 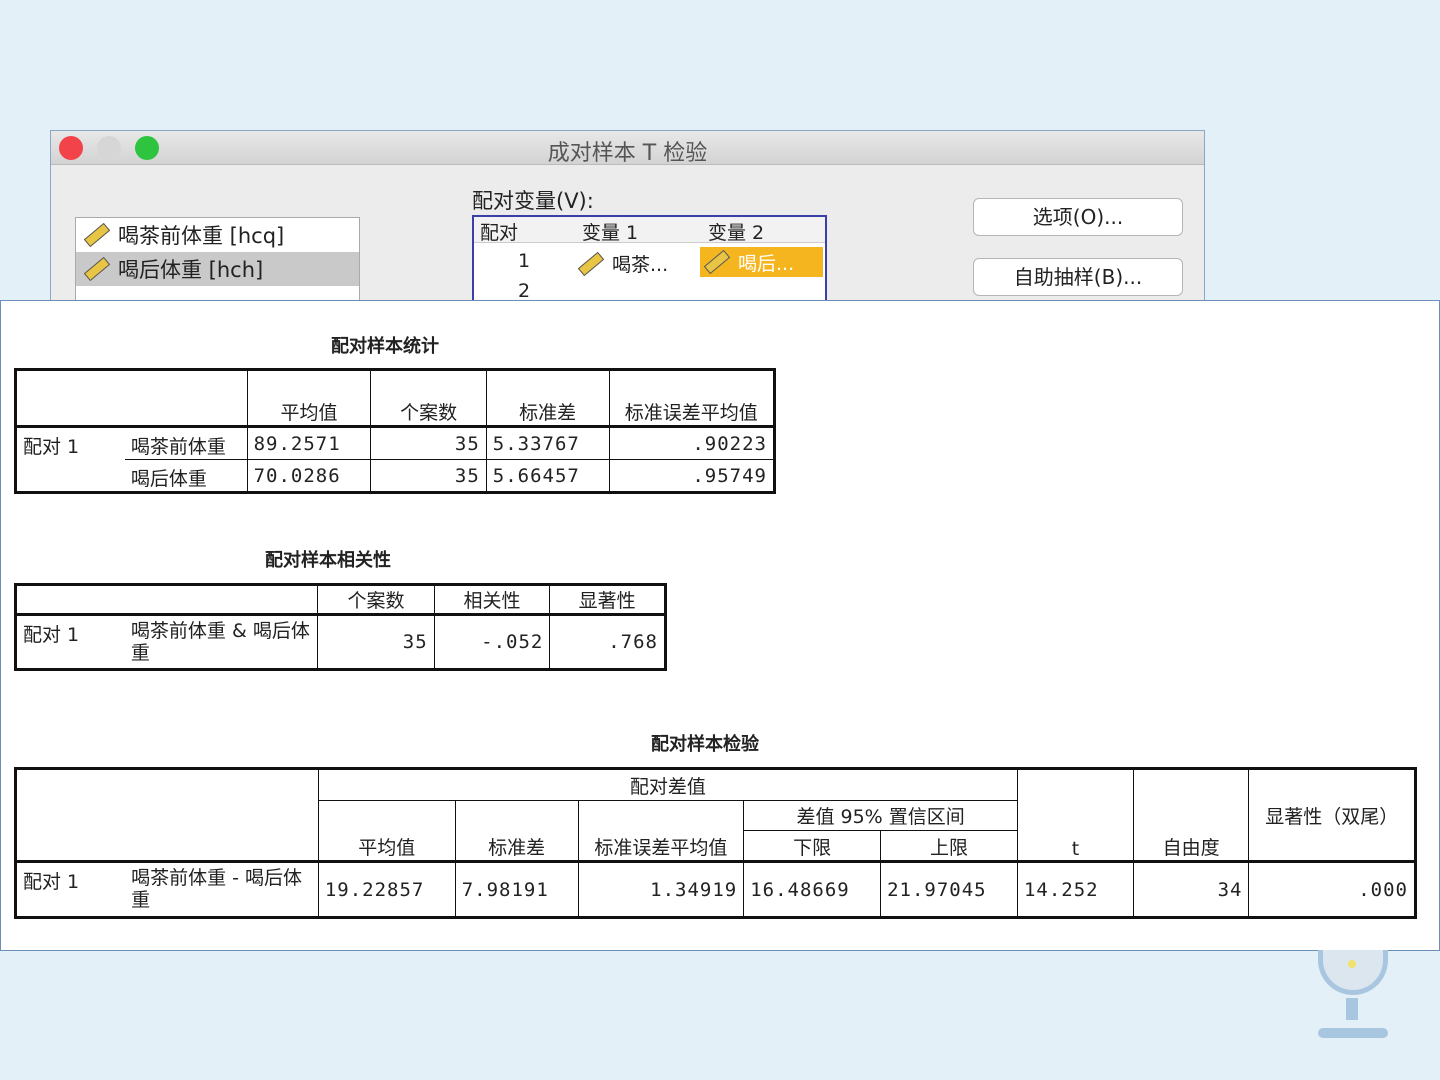 What do you see at coordinates (328, 560) in the screenshot?
I see `corr-title: 配对样本相关性` at bounding box center [328, 560].